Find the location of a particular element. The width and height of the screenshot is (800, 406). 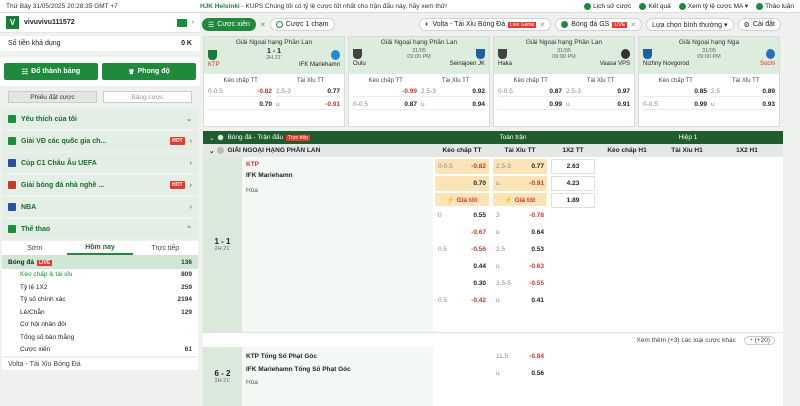

menu-national-leagues: Giải VĐ các quốc gia ch... HOT › is located at coordinates (100, 141).